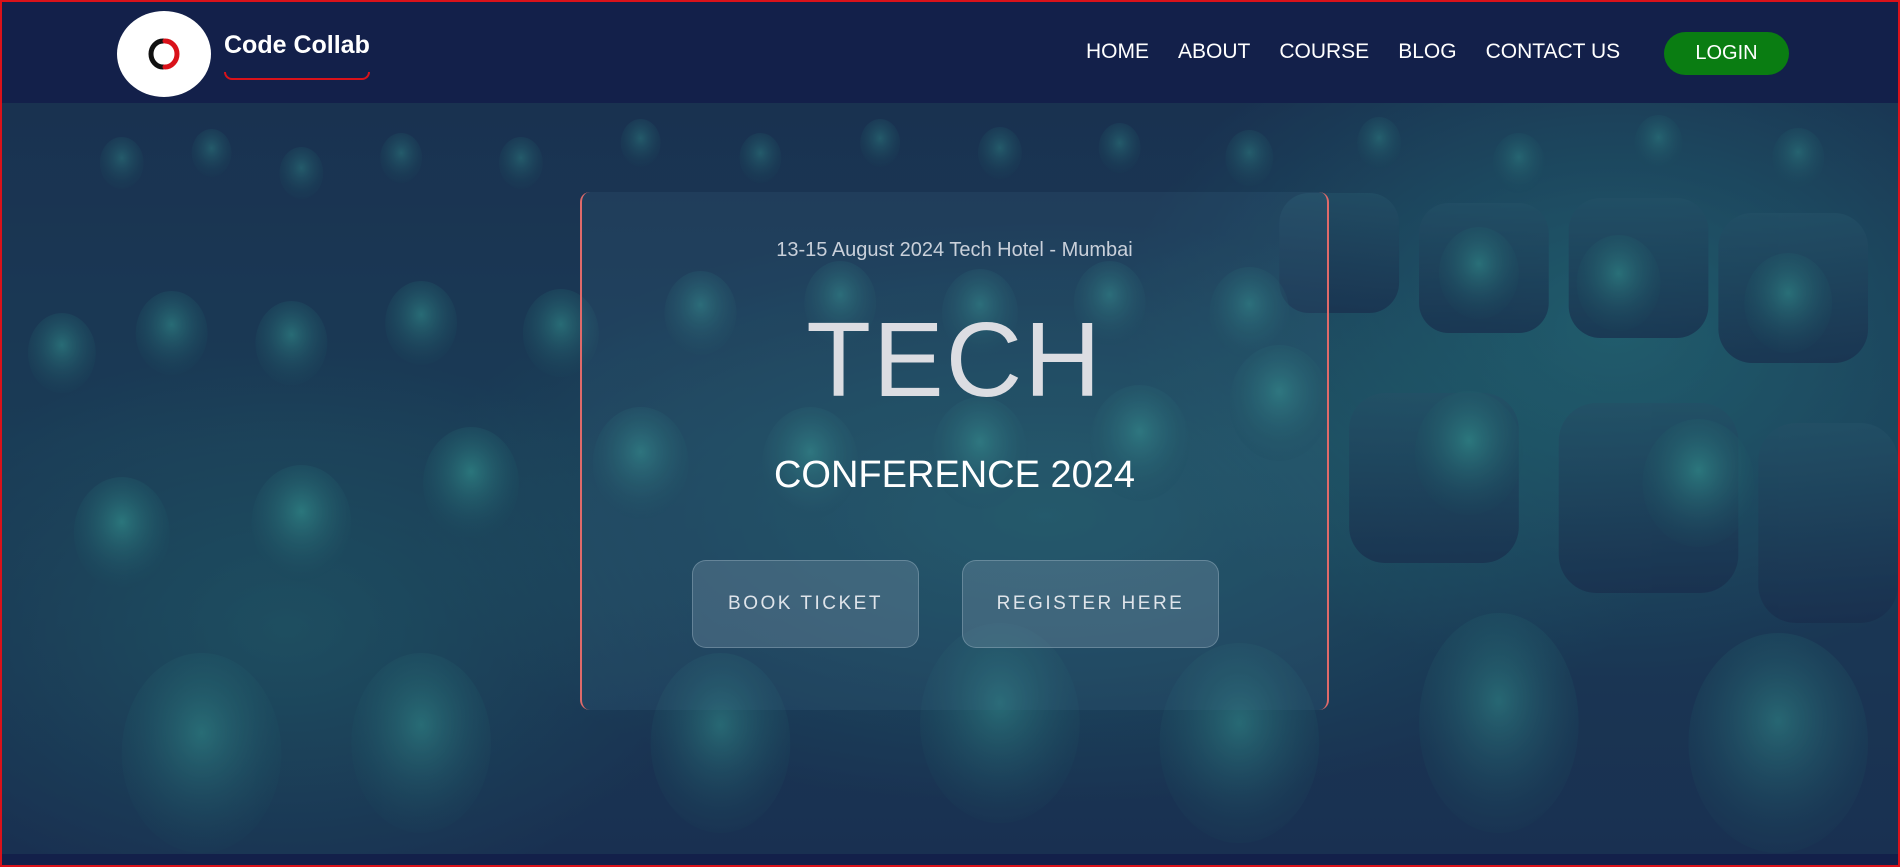 The height and width of the screenshot is (867, 1900). Describe the element at coordinates (1553, 52) in the screenshot. I see `nav-link-contact: CONTACT US` at that location.